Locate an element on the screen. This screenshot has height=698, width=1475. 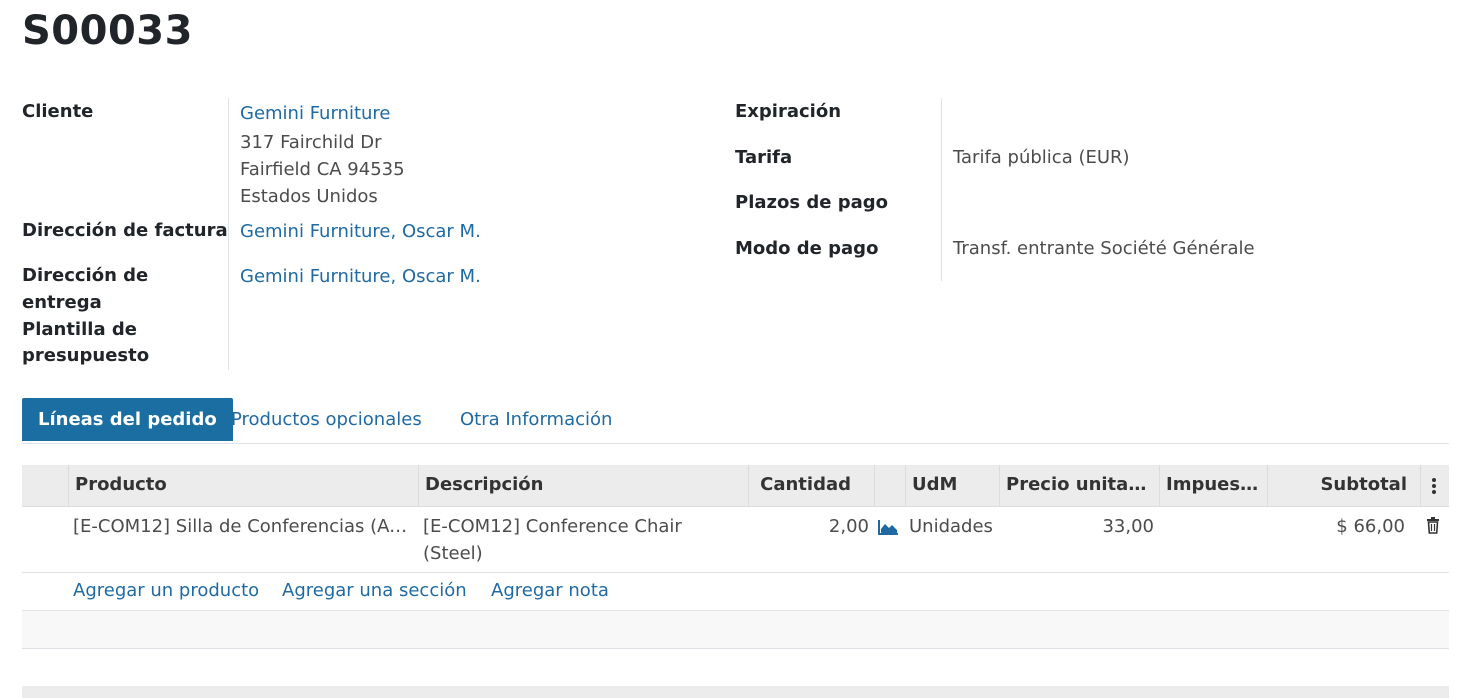
customer-label: Cliente is located at coordinates (58, 111).